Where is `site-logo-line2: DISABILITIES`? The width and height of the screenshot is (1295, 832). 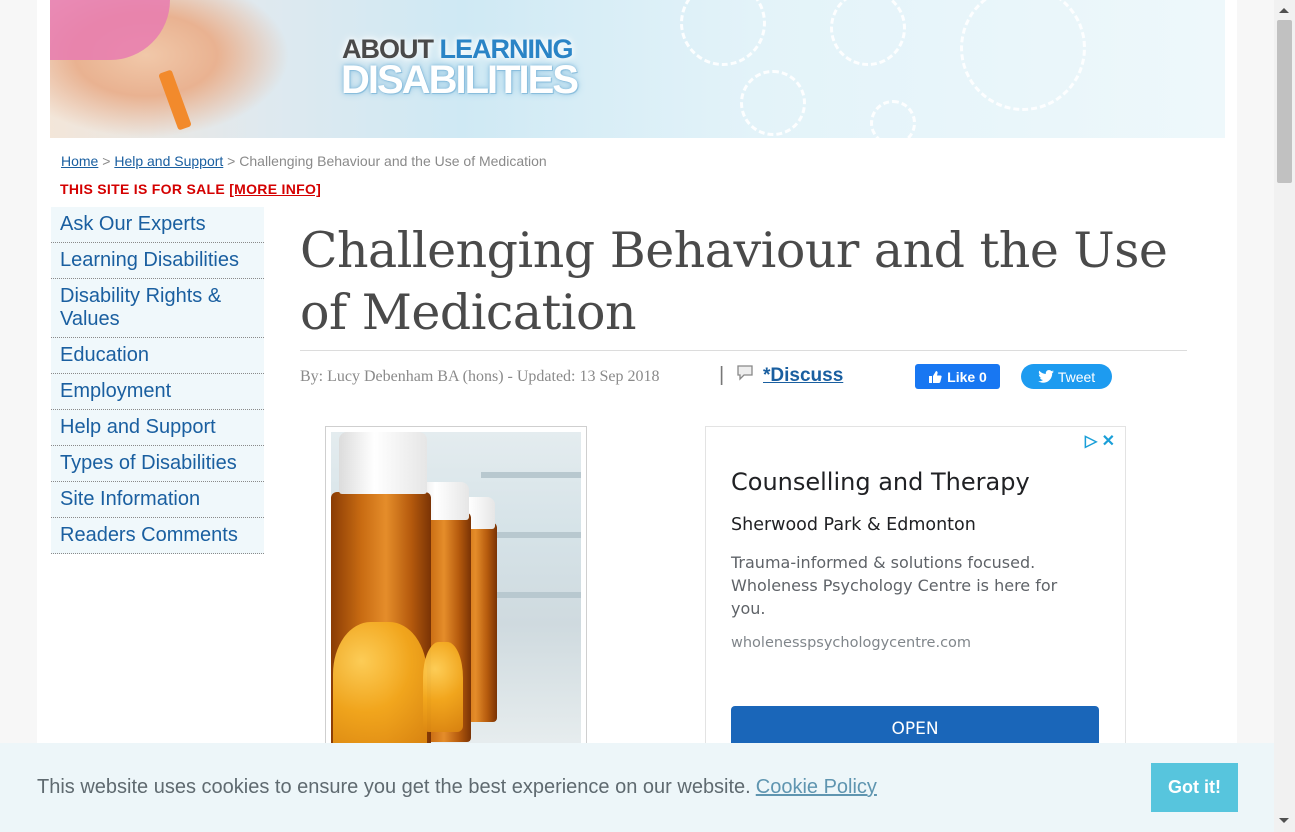
site-logo-line2: DISABILITIES is located at coordinates (460, 80).